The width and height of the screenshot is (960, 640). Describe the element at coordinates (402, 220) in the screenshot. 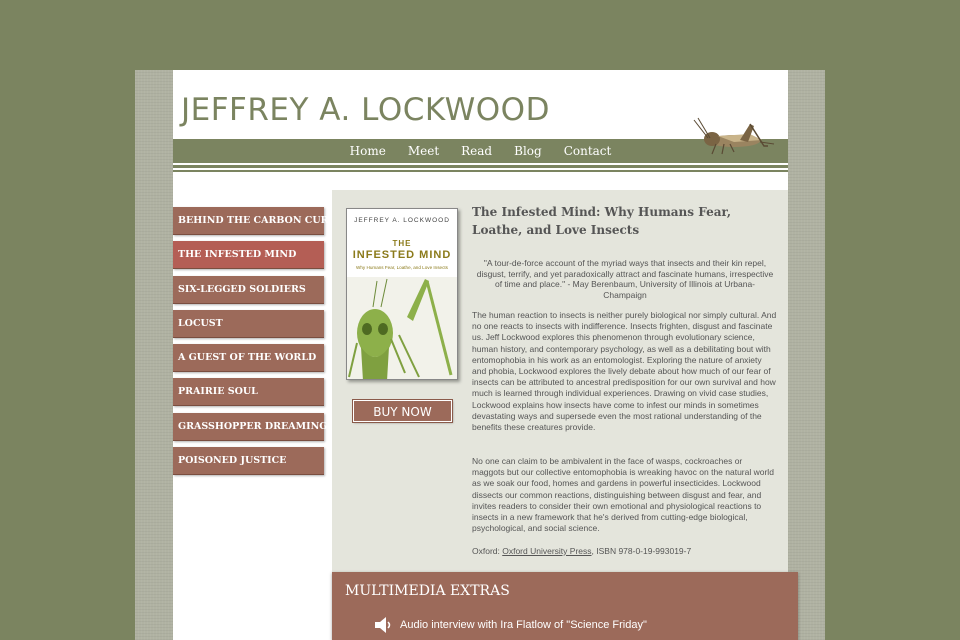

I see `cover-author: JEFFREY A. LOCKWOOD` at that location.